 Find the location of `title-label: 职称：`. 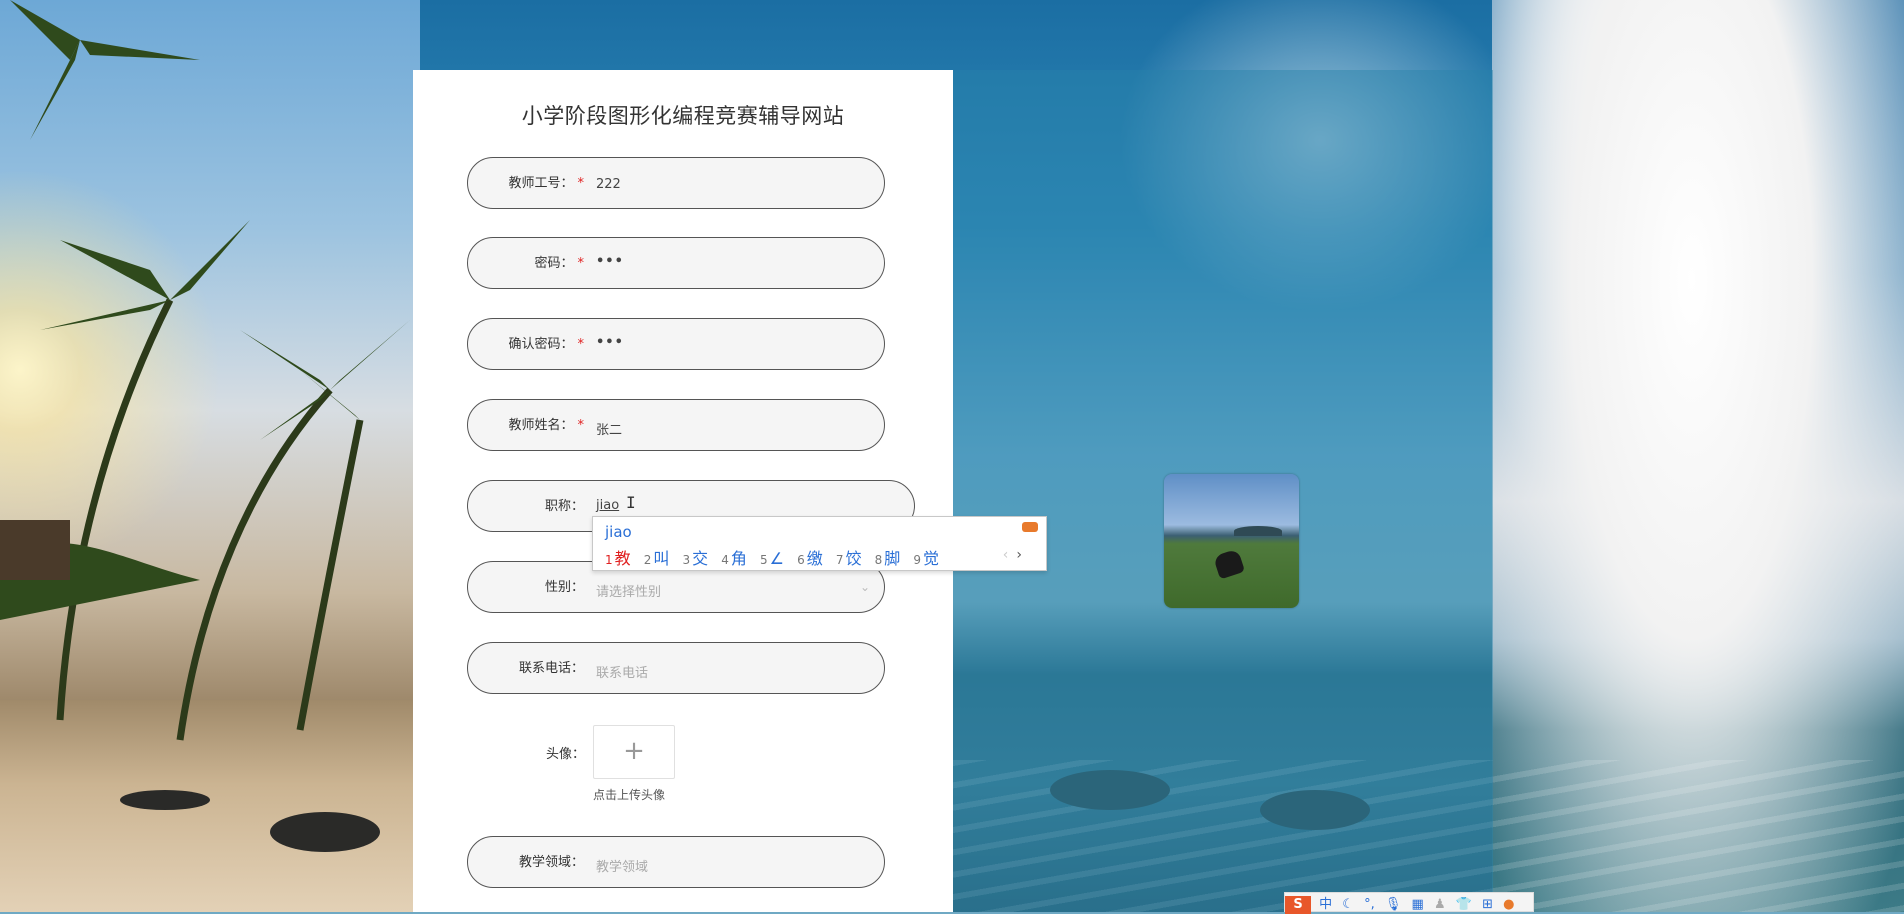

title-label: 职称： is located at coordinates (564, 506).